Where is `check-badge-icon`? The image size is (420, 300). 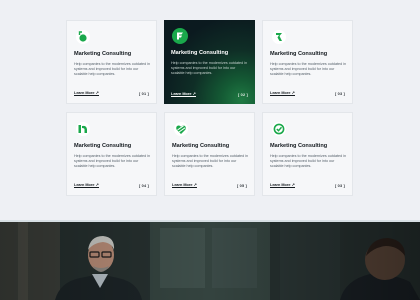 check-badge-icon is located at coordinates (279, 129).